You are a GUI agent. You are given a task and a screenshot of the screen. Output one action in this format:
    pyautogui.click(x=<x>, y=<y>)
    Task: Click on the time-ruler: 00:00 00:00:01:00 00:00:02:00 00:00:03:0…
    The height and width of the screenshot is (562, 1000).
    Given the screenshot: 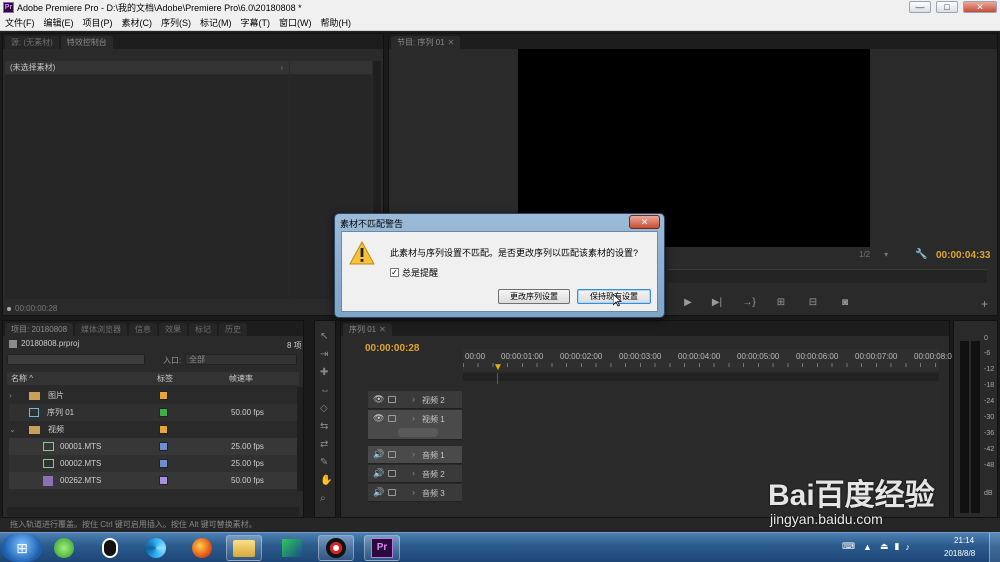 What is the action you would take?
    pyautogui.click(x=707, y=360)
    